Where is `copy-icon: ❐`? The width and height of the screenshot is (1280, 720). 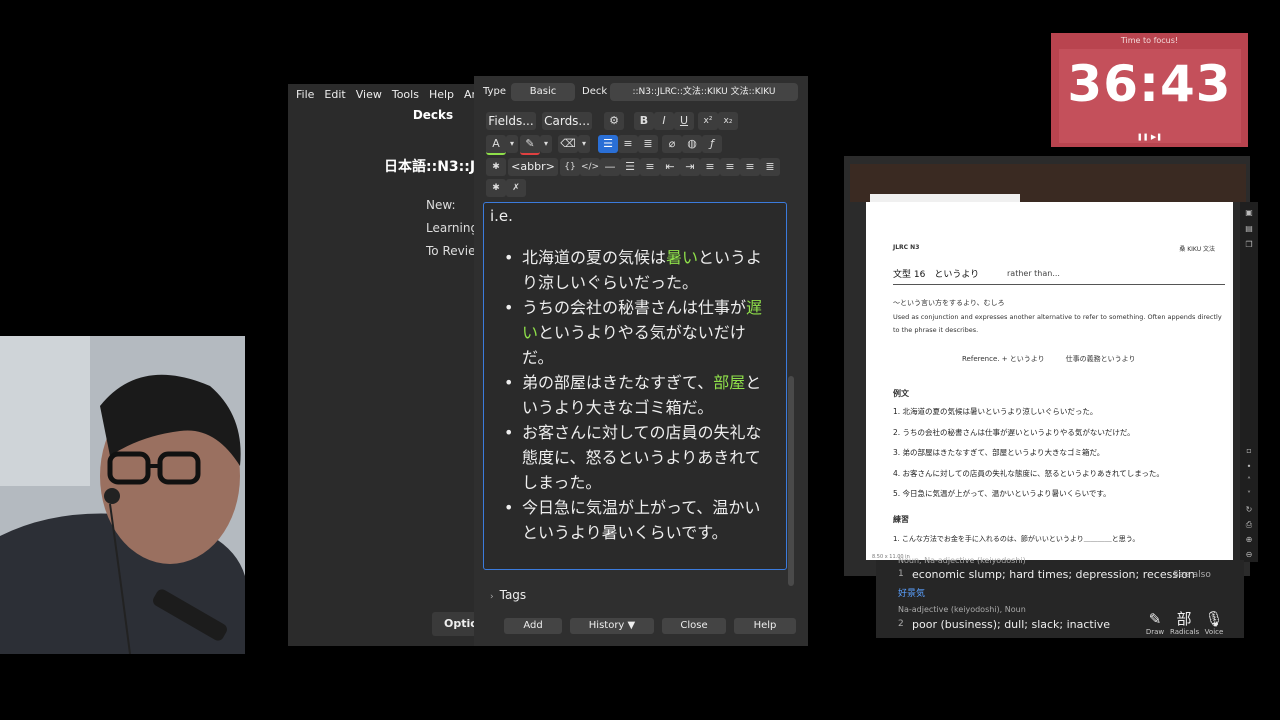
copy-icon: ❐ is located at coordinates (1249, 245).